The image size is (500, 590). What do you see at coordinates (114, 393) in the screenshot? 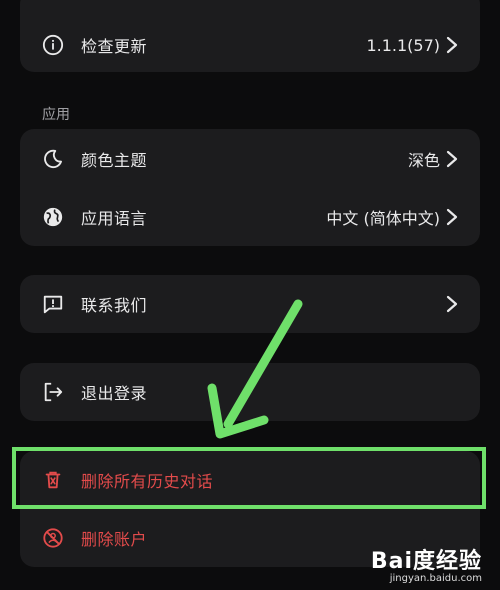
I see `logout-label: 退出登录` at bounding box center [114, 393].